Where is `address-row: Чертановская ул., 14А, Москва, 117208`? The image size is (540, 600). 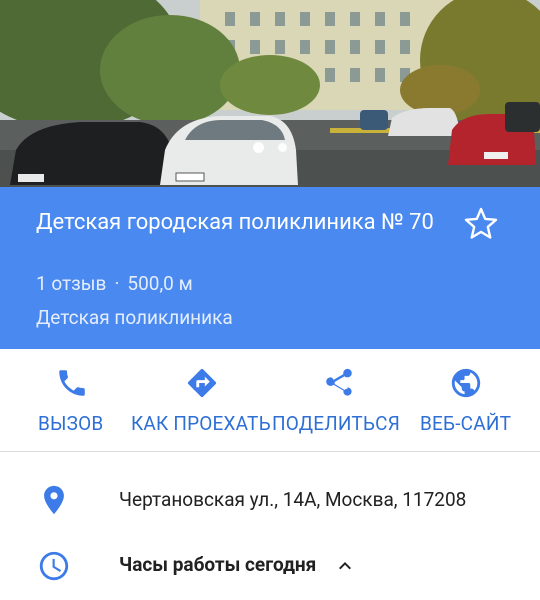 address-row: Чертановская ул., 14А, Москва, 117208 is located at coordinates (270, 500).